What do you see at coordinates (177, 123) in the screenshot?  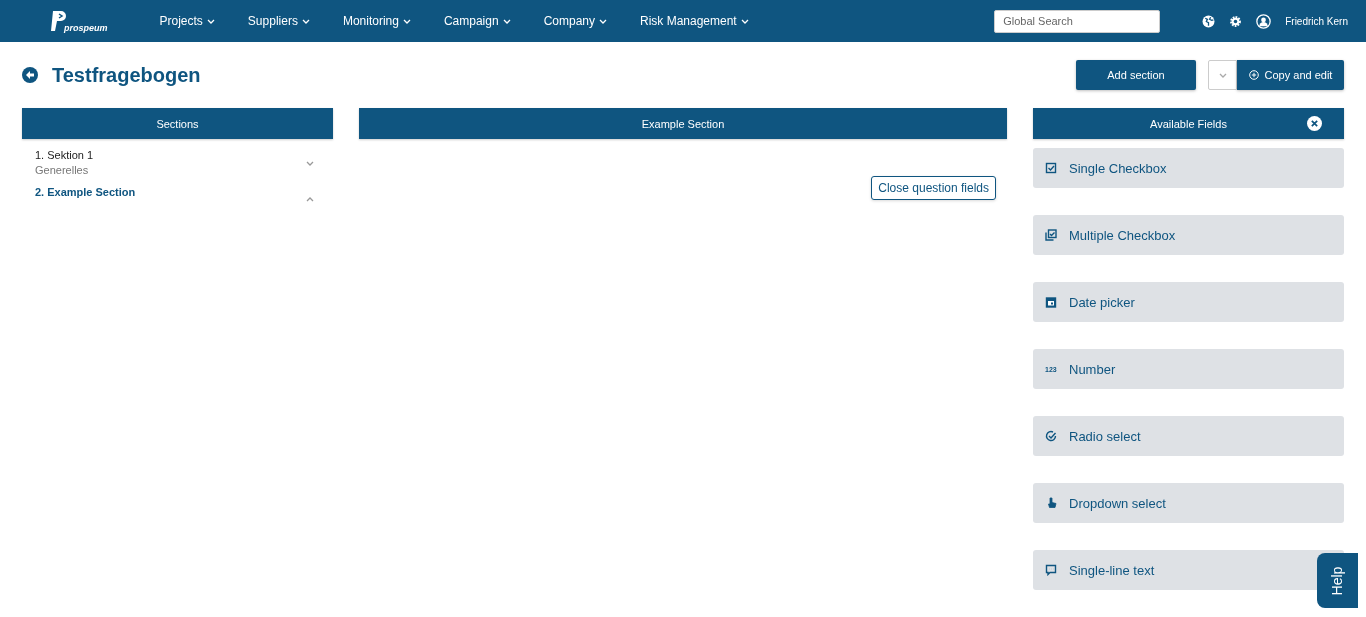 I see `sections-header: Sections` at bounding box center [177, 123].